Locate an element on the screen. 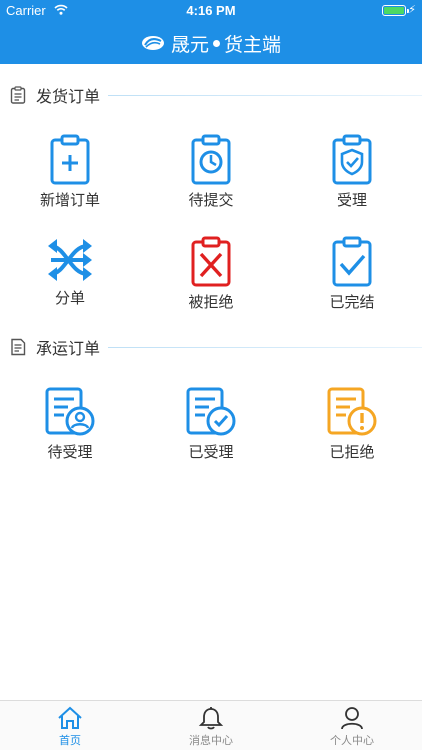 This screenshot has width=422, height=750. grid-item-label: 受理 is located at coordinates (351, 200).